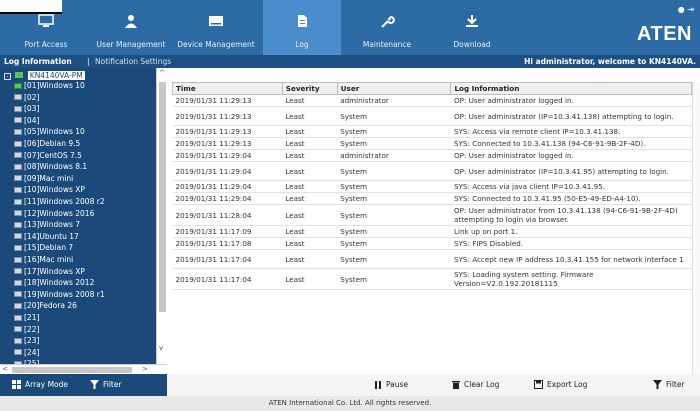 The image size is (700, 411). I want to click on cell-user: System, so click(394, 215).